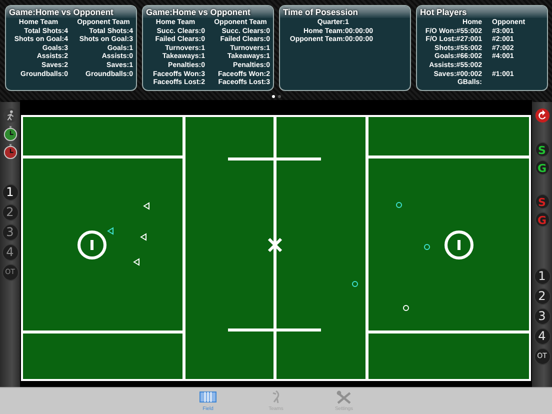 Image resolution: width=552 pixels, height=414 pixels. What do you see at coordinates (208, 397) in the screenshot?
I see `field-grid-icon` at bounding box center [208, 397].